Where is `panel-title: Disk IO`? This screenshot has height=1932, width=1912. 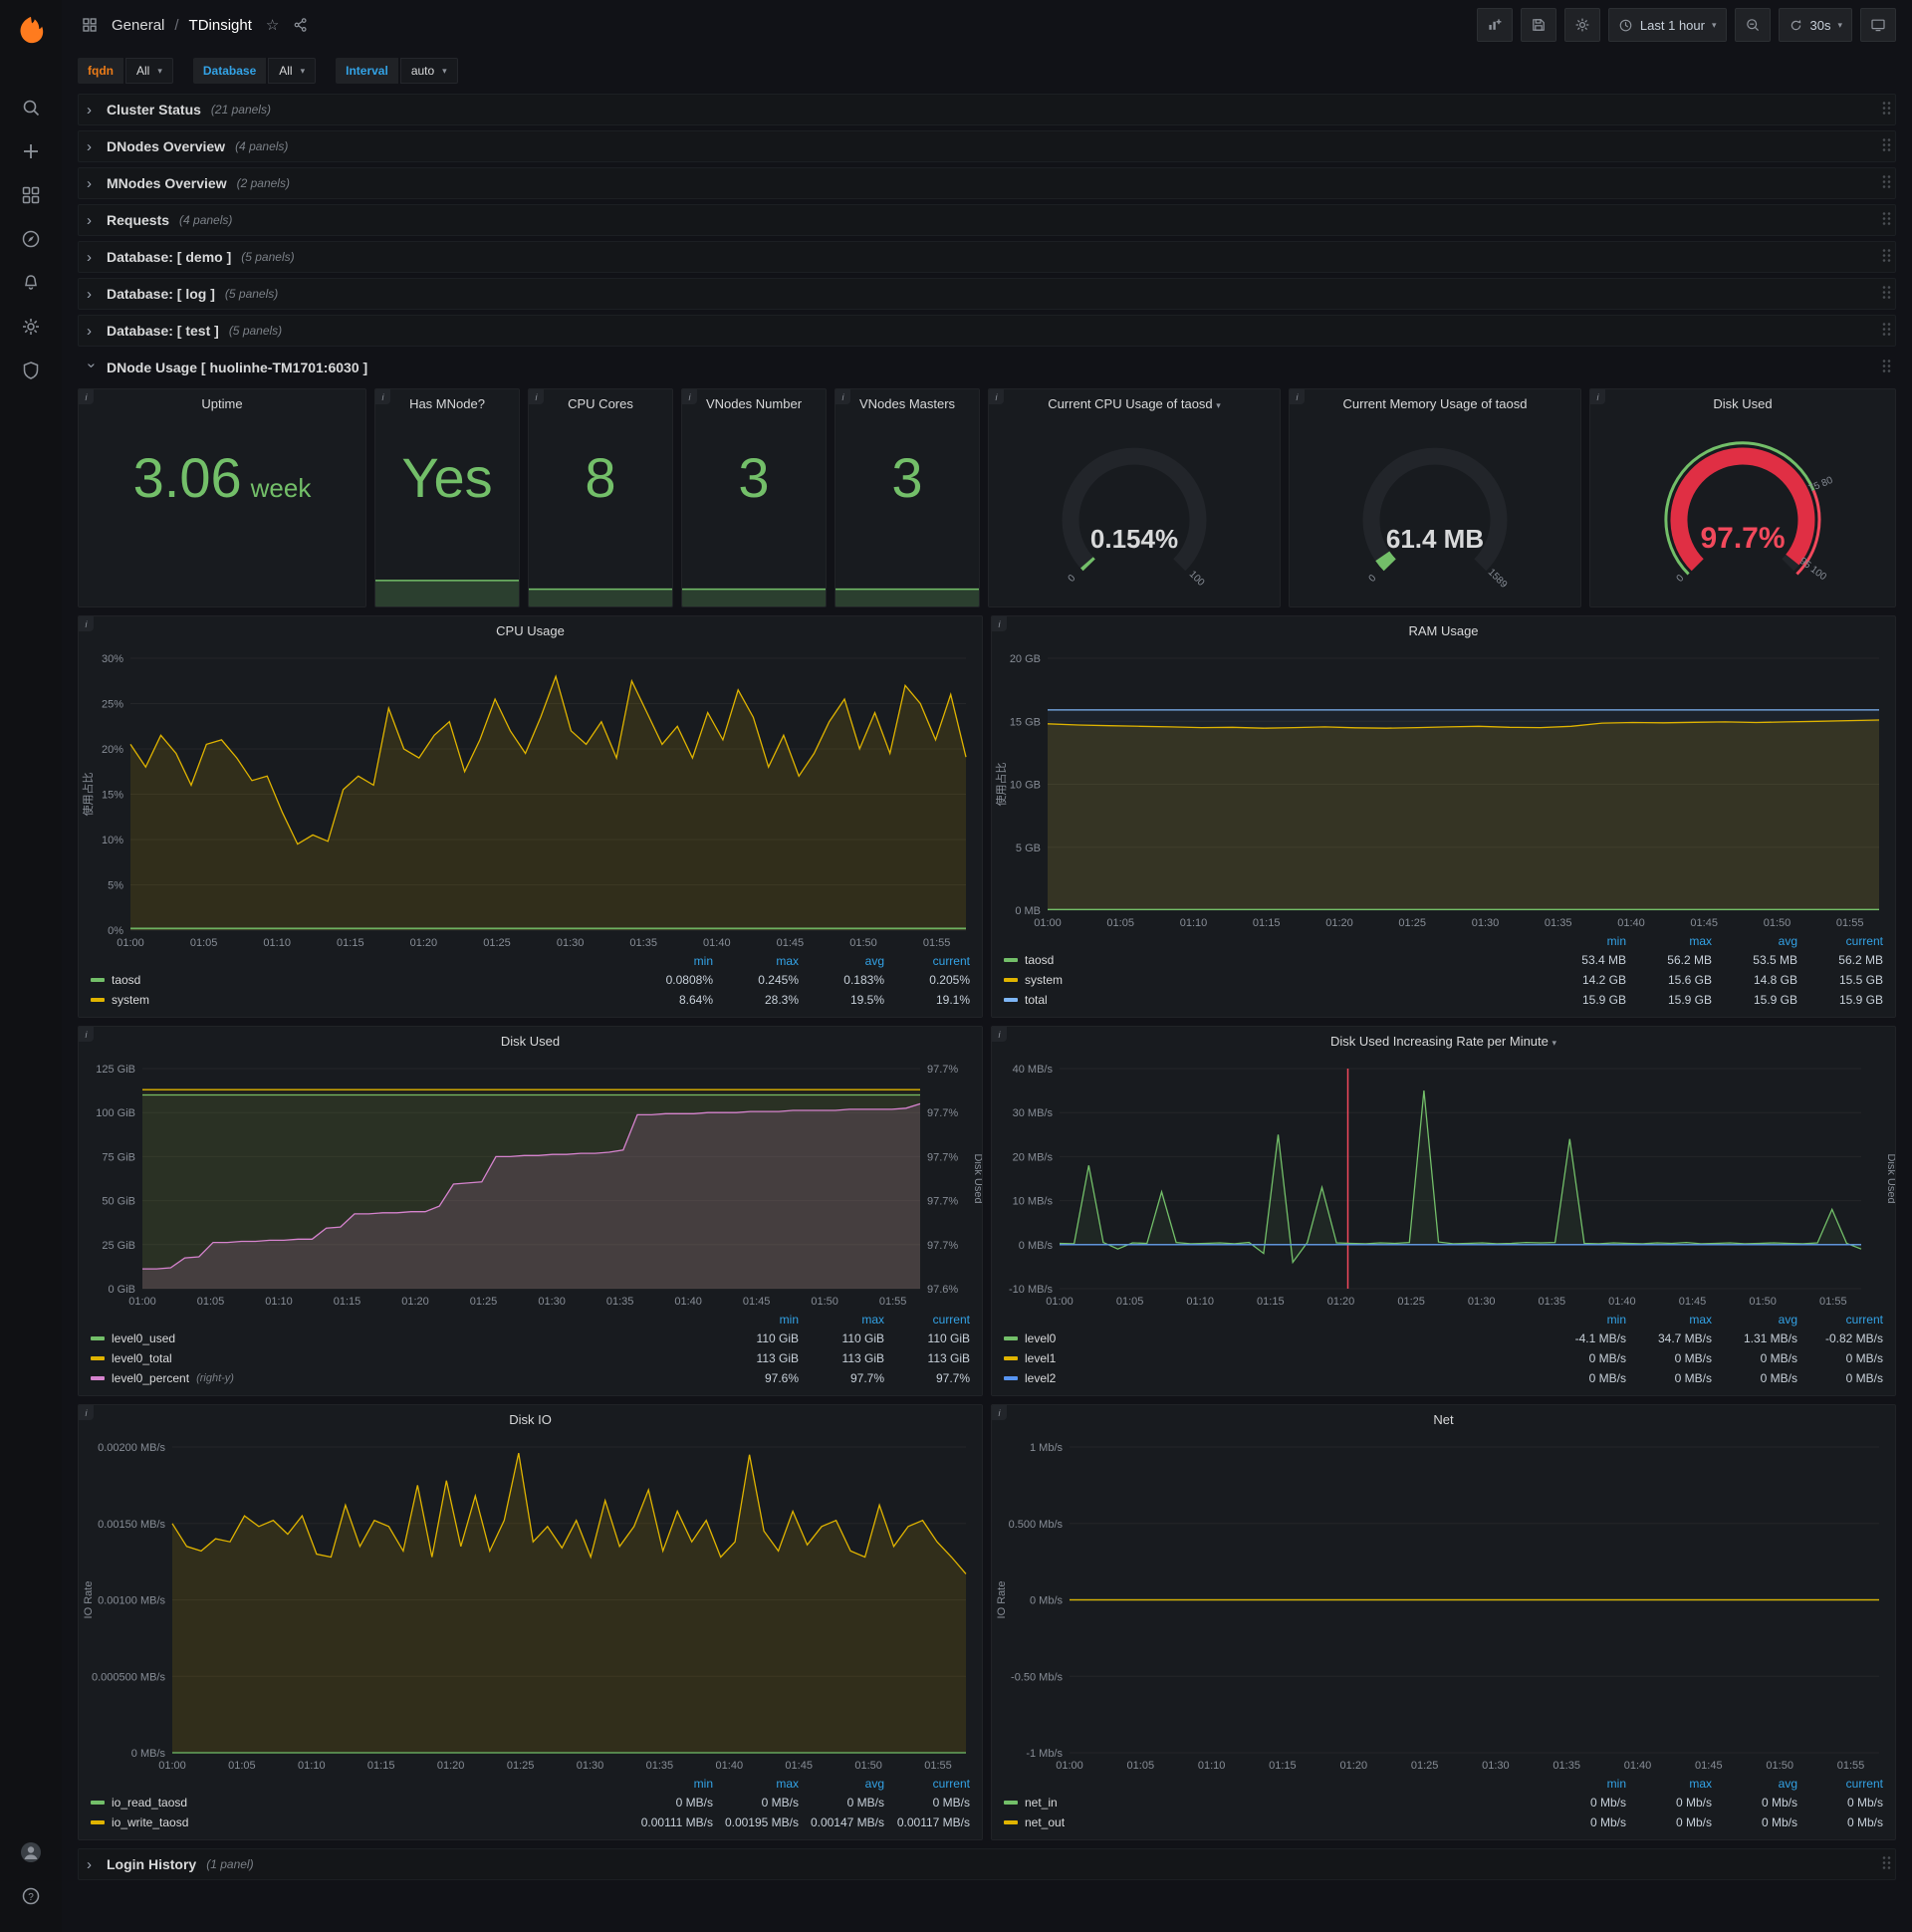 panel-title: Disk IO is located at coordinates (530, 1420).